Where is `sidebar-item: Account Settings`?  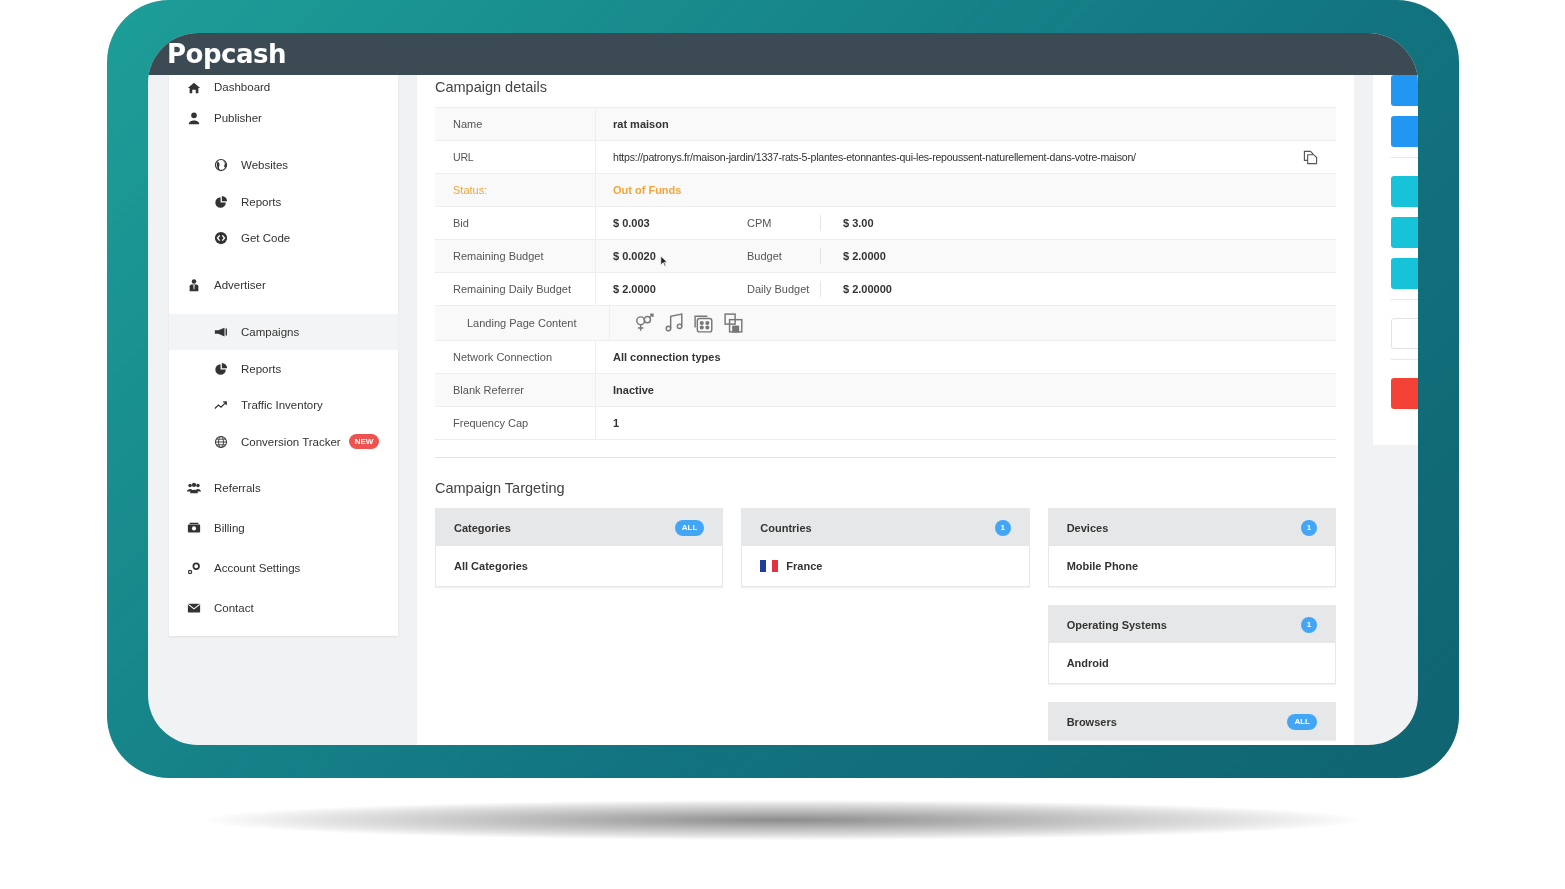 sidebar-item: Account Settings is located at coordinates (283, 568).